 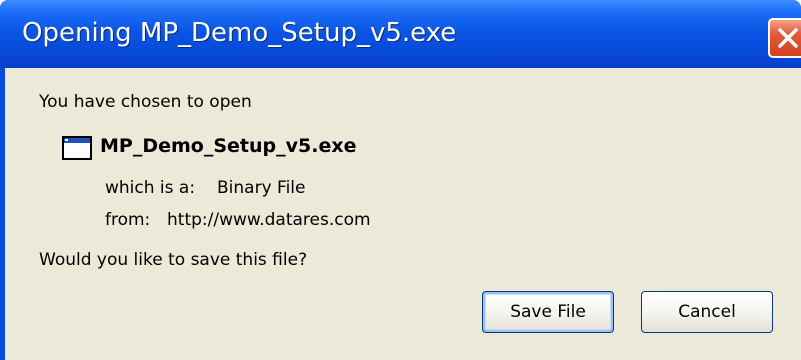 What do you see at coordinates (228, 146) in the screenshot?
I see `file-name: MP_Demo_Setup_v5.exe` at bounding box center [228, 146].